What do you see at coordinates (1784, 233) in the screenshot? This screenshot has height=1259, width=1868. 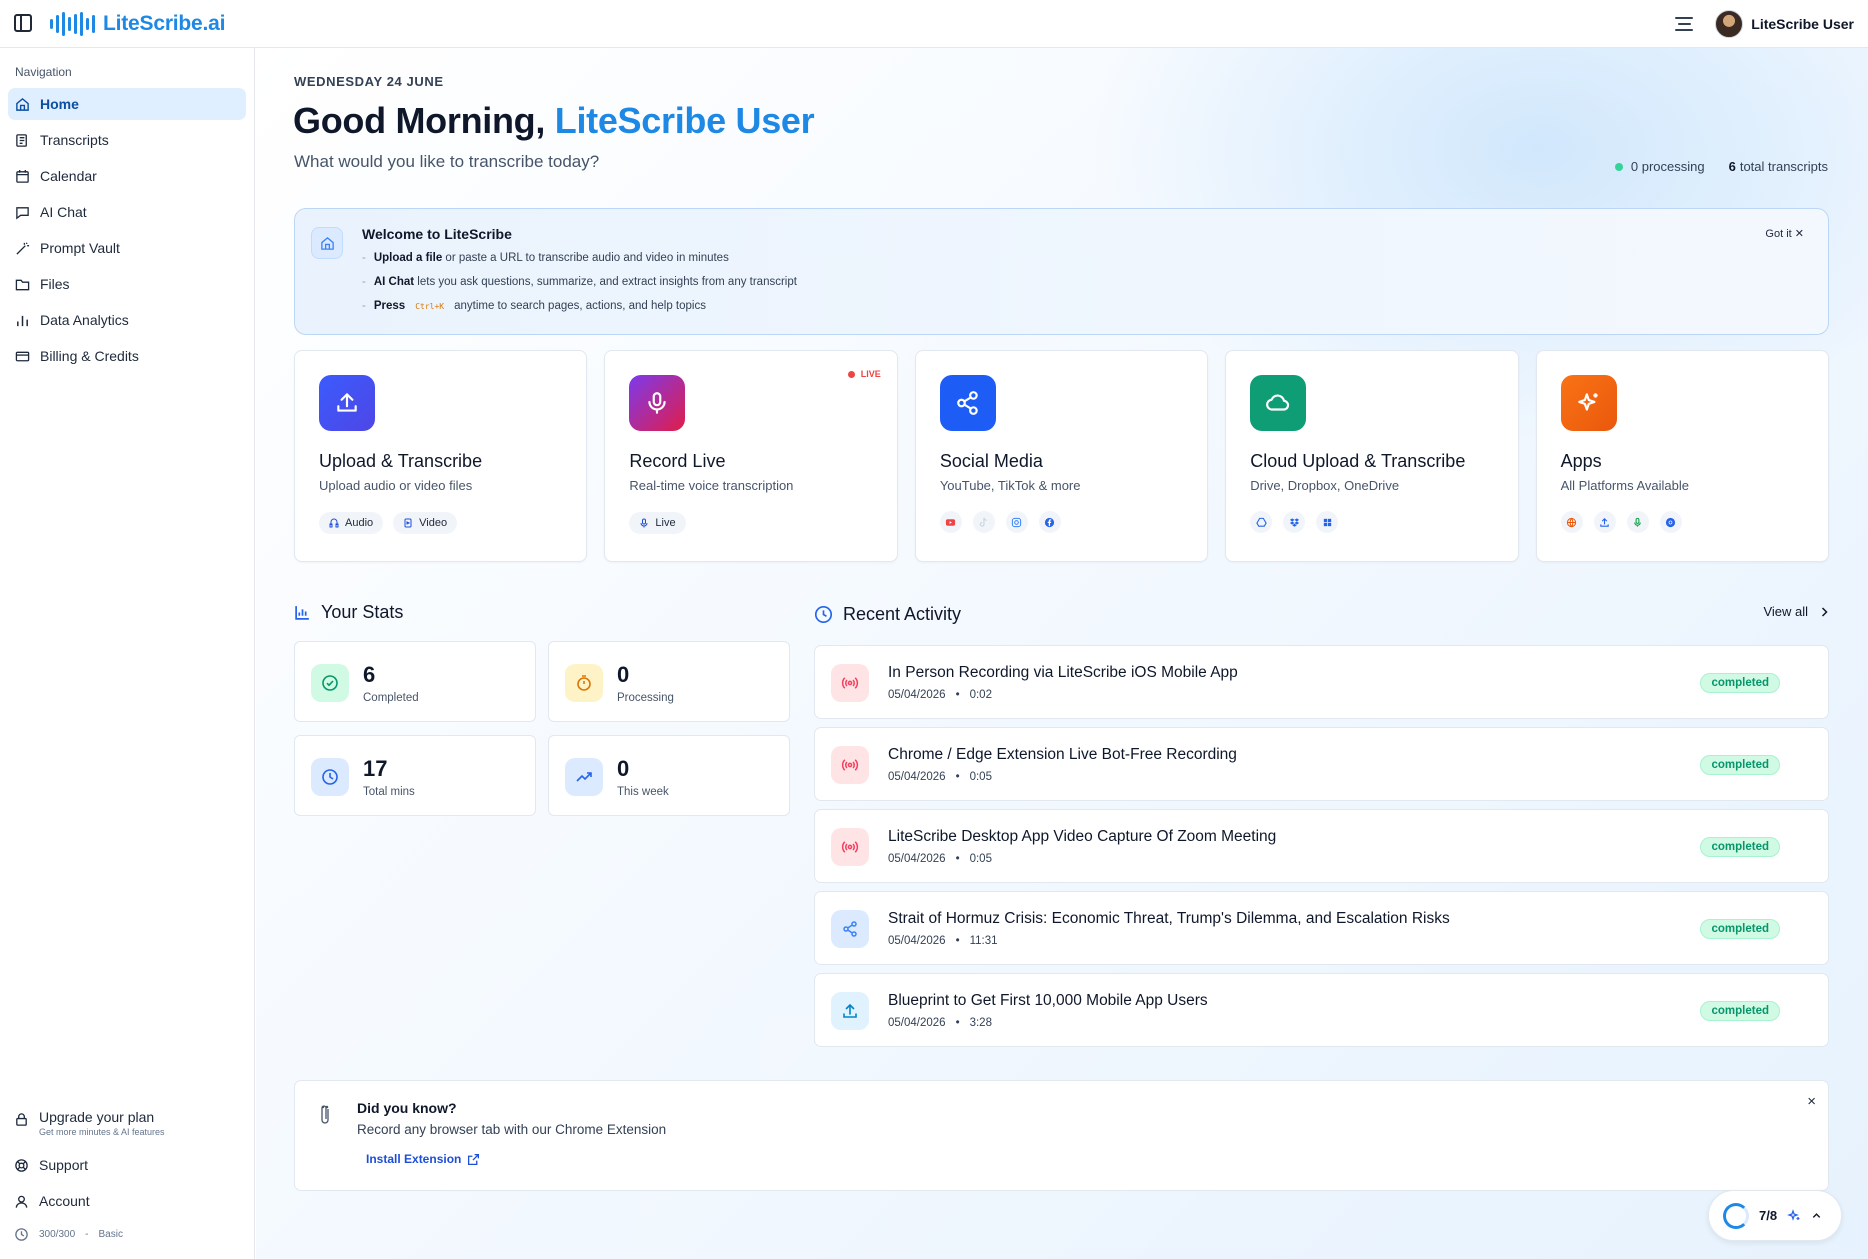 I see `dismiss-welcome-button: Got it ✕` at bounding box center [1784, 233].